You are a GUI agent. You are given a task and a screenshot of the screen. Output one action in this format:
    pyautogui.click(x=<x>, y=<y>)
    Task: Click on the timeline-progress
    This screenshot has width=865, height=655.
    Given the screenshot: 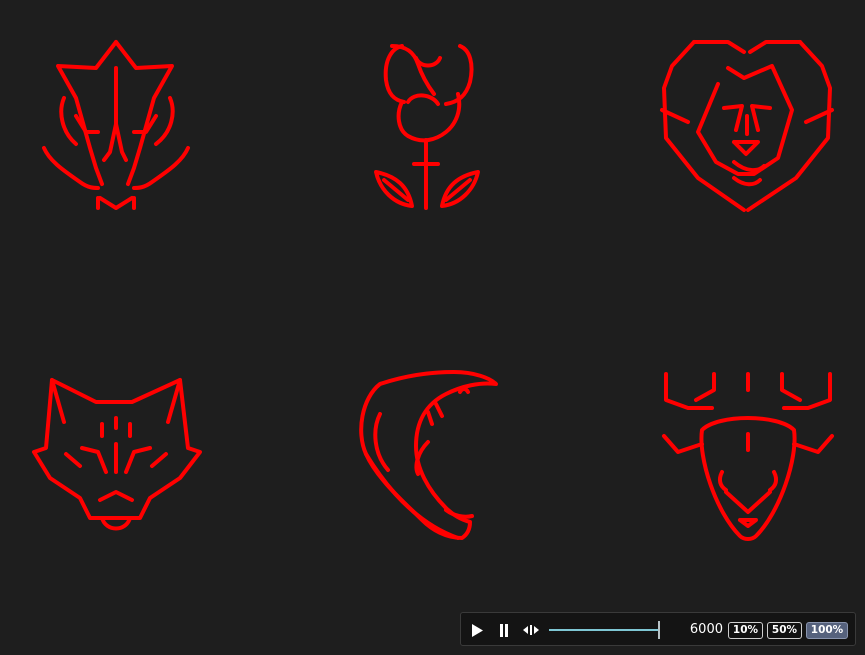 What is the action you would take?
    pyautogui.click(x=604, y=630)
    